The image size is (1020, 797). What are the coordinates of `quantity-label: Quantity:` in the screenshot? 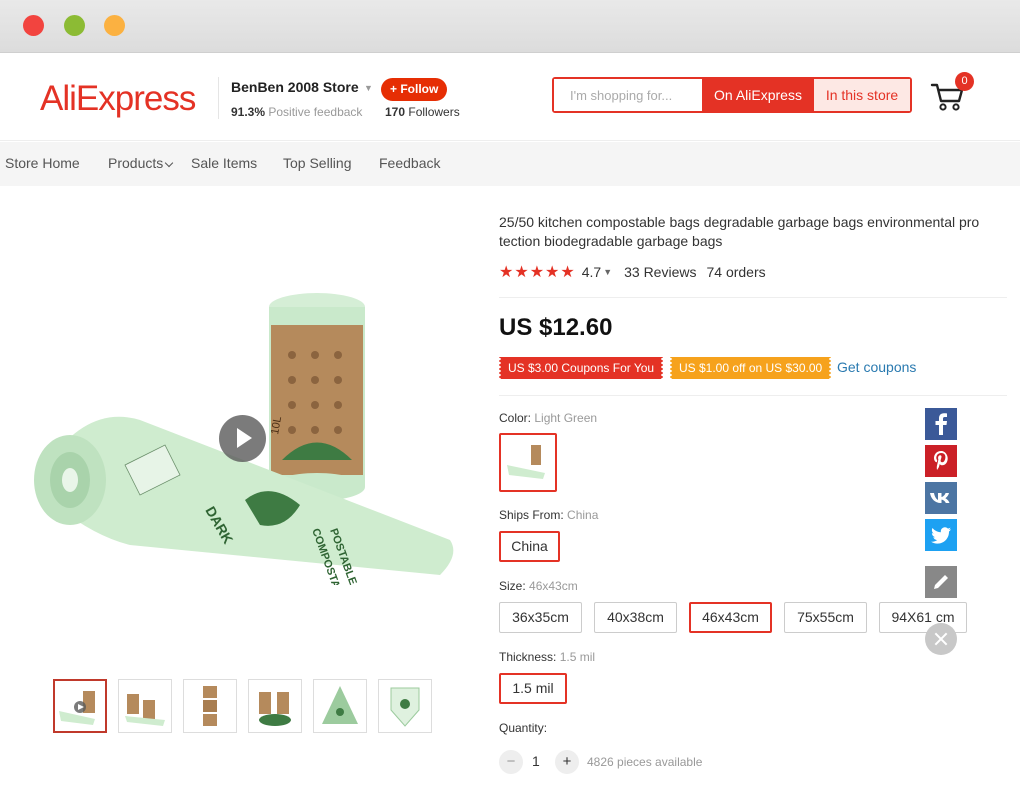 It's located at (523, 728).